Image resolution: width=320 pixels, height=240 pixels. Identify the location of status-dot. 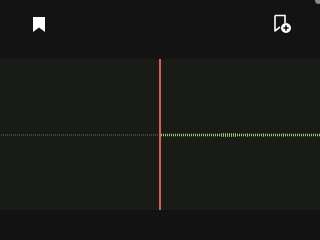
(317, 2).